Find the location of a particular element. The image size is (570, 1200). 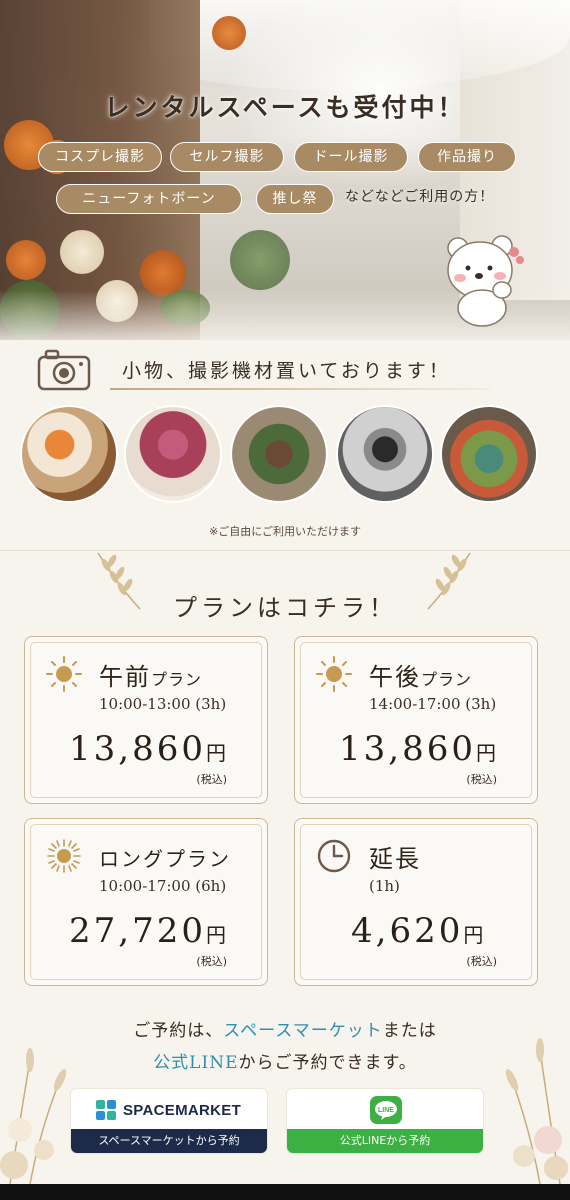

line-reserve-button: LINE 公式LINEから予約 is located at coordinates (385, 1121).